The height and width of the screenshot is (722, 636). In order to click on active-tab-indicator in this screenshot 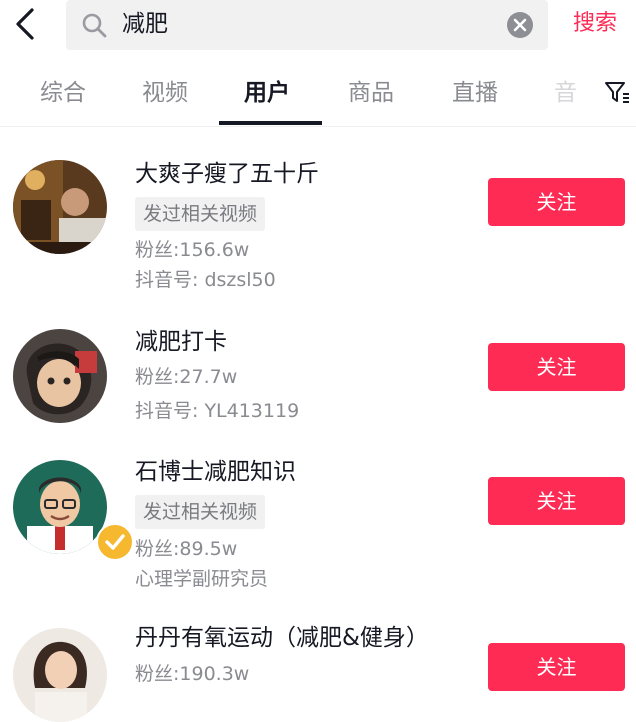, I will do `click(270, 123)`.